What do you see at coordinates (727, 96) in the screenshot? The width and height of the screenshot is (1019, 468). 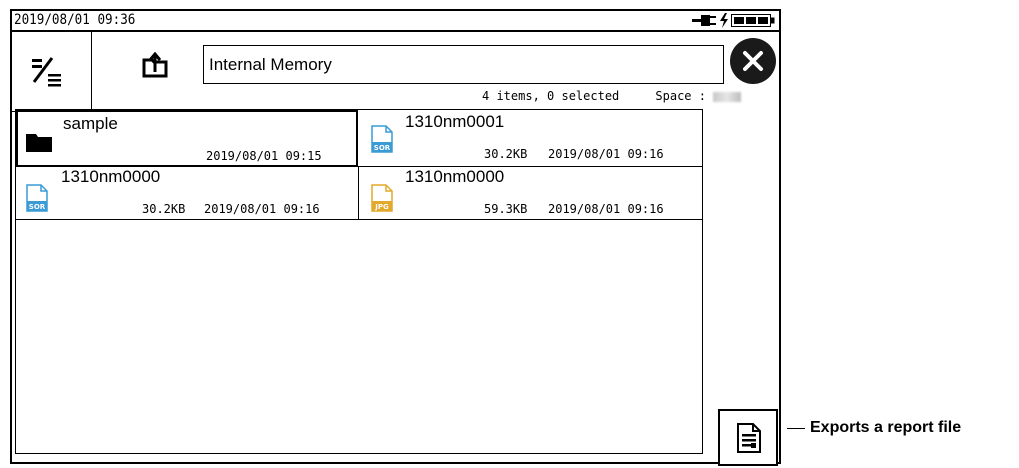 I see `space-value-blurred` at bounding box center [727, 96].